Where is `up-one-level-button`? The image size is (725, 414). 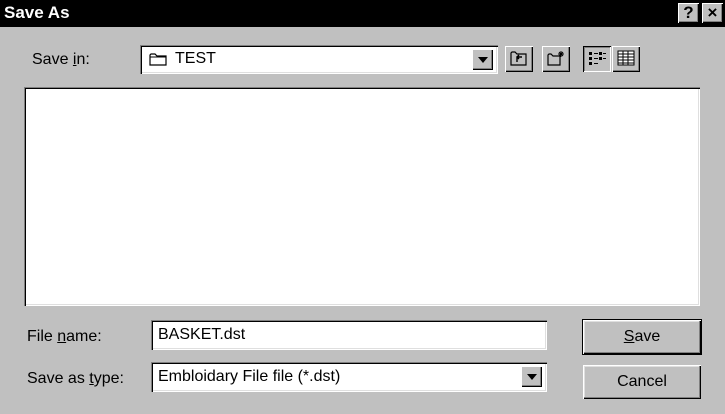
up-one-level-button is located at coordinates (519, 59).